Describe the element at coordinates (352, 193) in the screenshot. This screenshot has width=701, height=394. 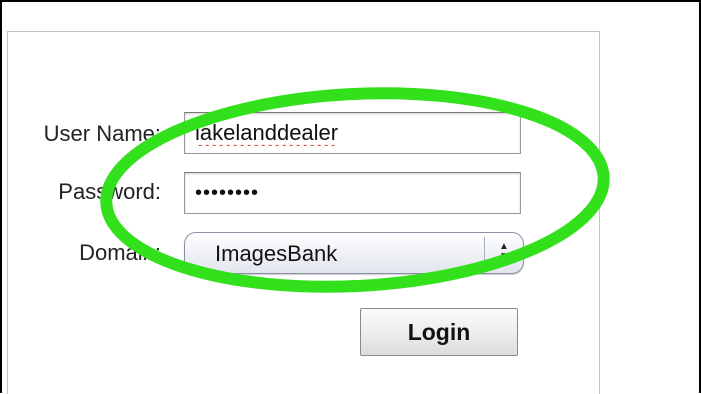
I see `password-field` at that location.